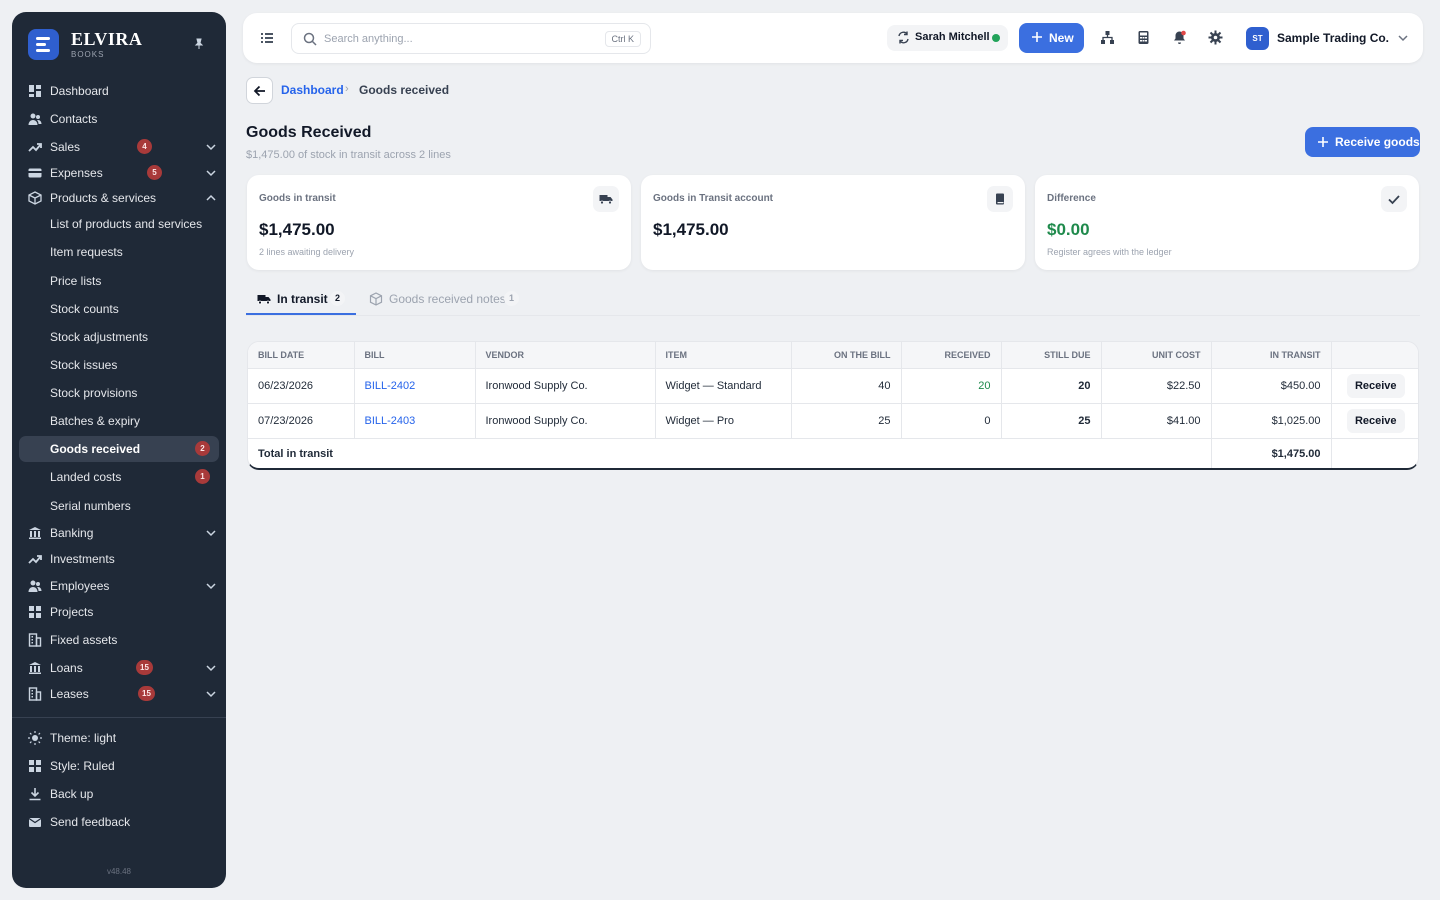 This screenshot has height=900, width=1440. I want to click on new-button-label: New, so click(1061, 38).